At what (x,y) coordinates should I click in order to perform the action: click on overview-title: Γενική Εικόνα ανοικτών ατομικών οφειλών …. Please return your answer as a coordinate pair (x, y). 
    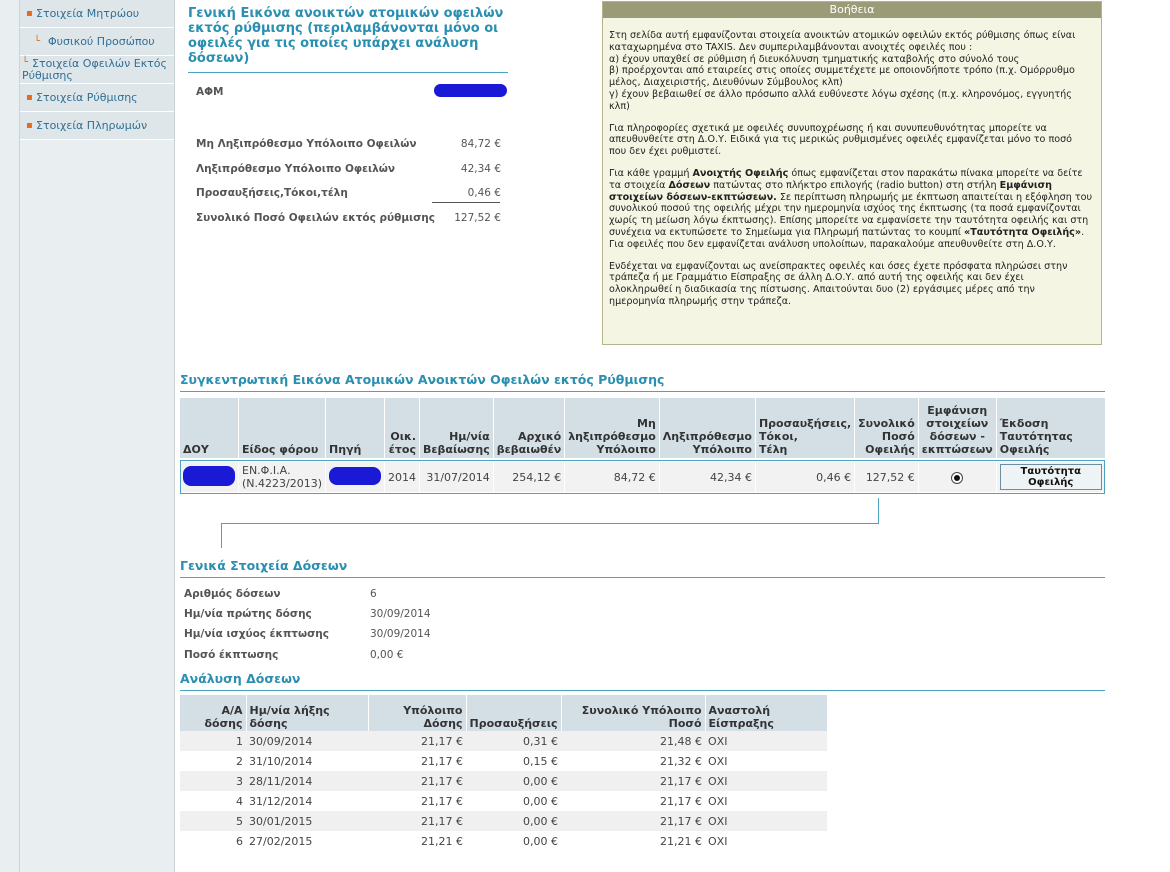
    Looking at the image, I should click on (348, 39).